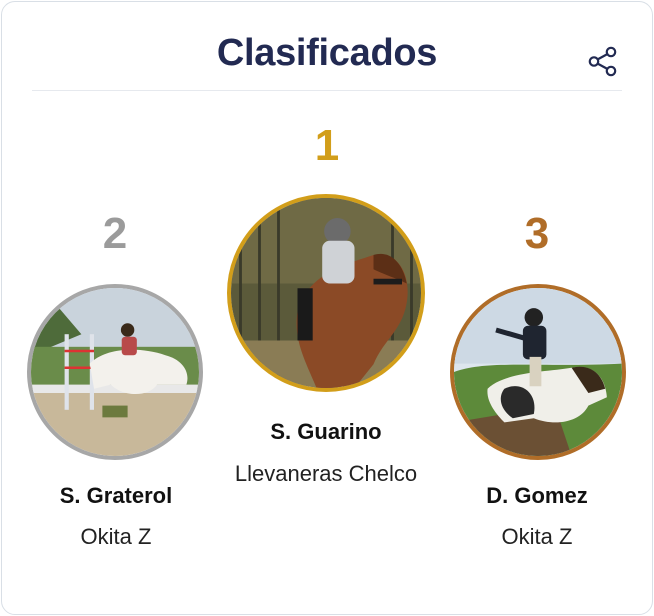 The height and width of the screenshot is (616, 654). What do you see at coordinates (538, 372) in the screenshot?
I see `rider-3-photo` at bounding box center [538, 372].